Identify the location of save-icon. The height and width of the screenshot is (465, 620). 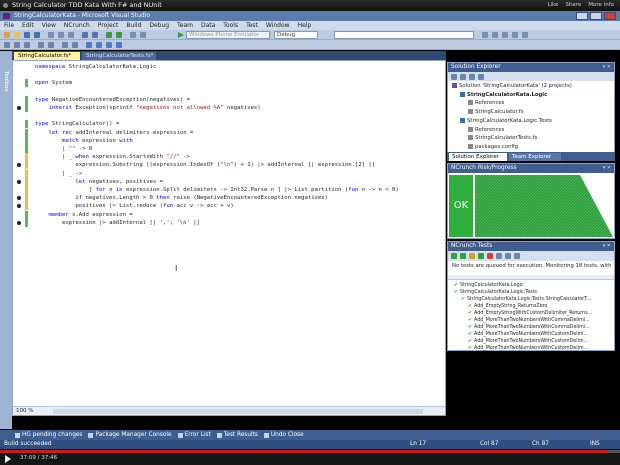
(27, 35).